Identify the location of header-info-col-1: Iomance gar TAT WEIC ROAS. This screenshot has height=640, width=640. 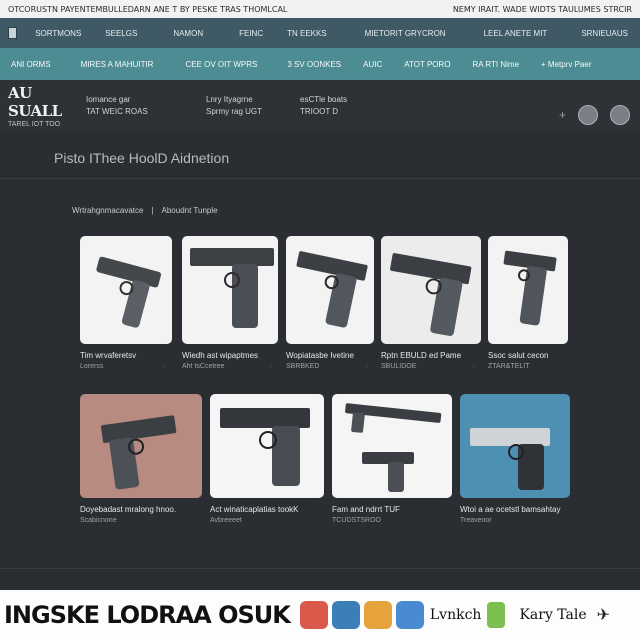
(141, 106).